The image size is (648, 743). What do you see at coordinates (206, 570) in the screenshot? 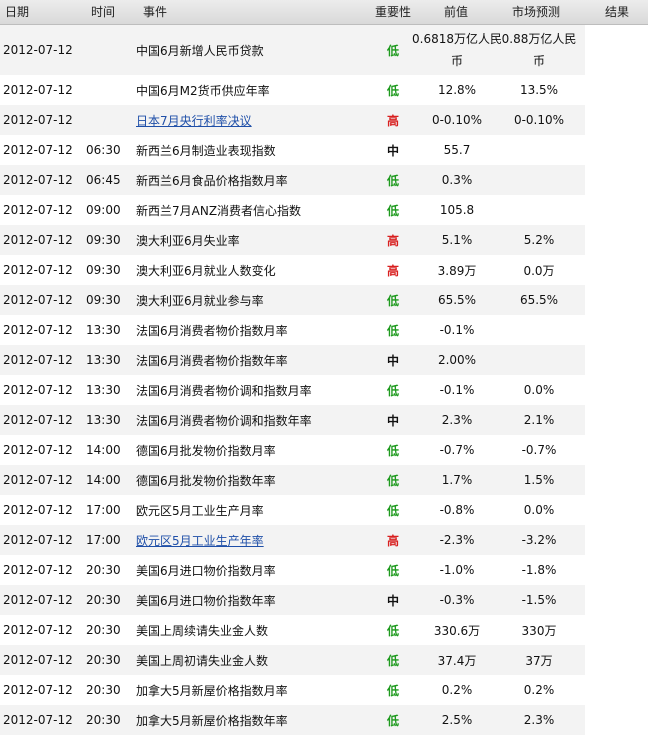
I see `event-name: 美国6月进口物价指数月率` at bounding box center [206, 570].